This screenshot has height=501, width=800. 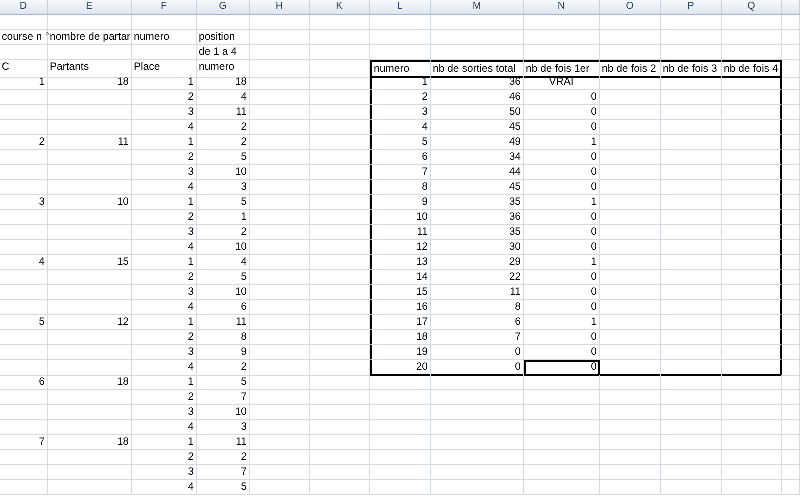 I want to click on table-cell: 16, so click(x=400, y=307).